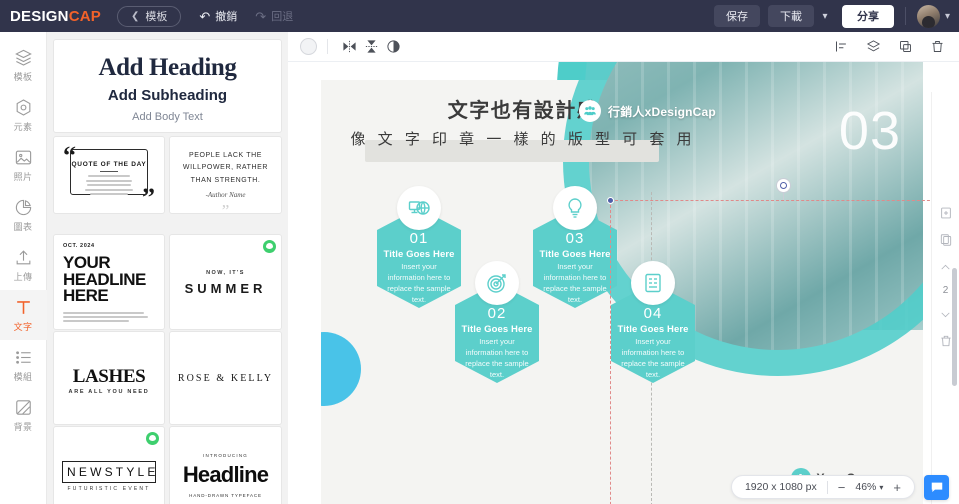 This screenshot has width=959, height=504. Describe the element at coordinates (167, 86) in the screenshot. I see `template-card: Add Heading Add Subheading Add Body Text` at that location.